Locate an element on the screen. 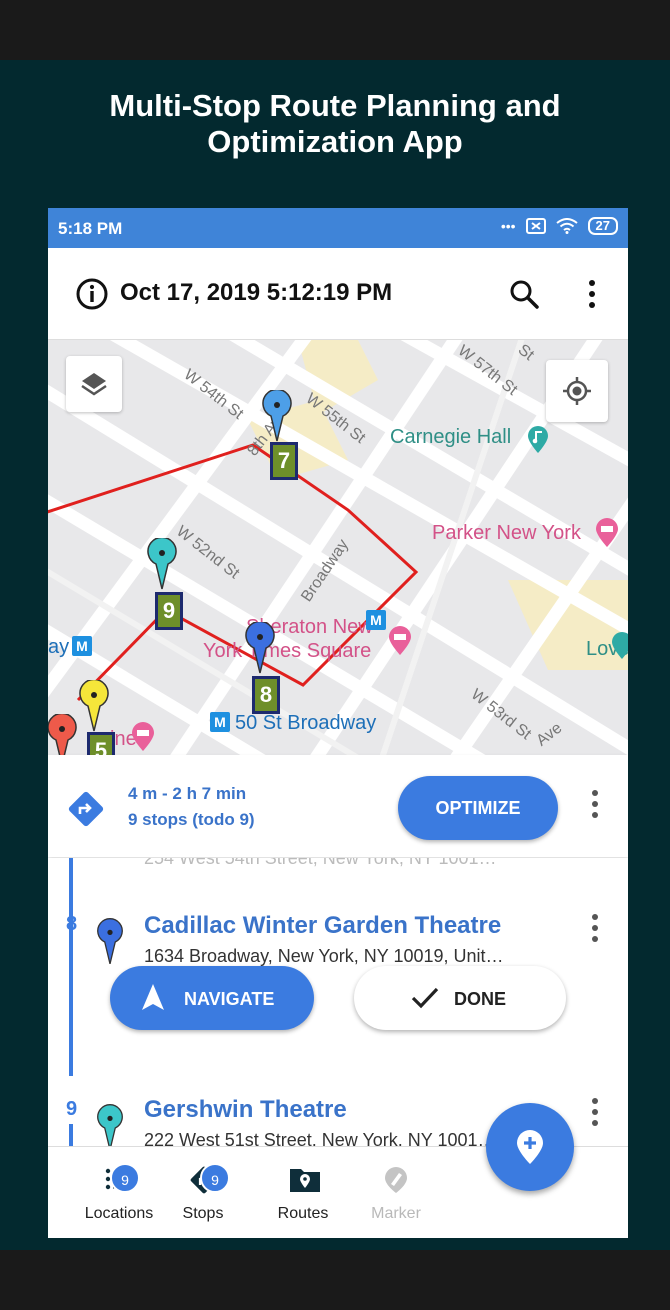 The height and width of the screenshot is (1310, 670). store-pin-icon is located at coordinates (620, 645).